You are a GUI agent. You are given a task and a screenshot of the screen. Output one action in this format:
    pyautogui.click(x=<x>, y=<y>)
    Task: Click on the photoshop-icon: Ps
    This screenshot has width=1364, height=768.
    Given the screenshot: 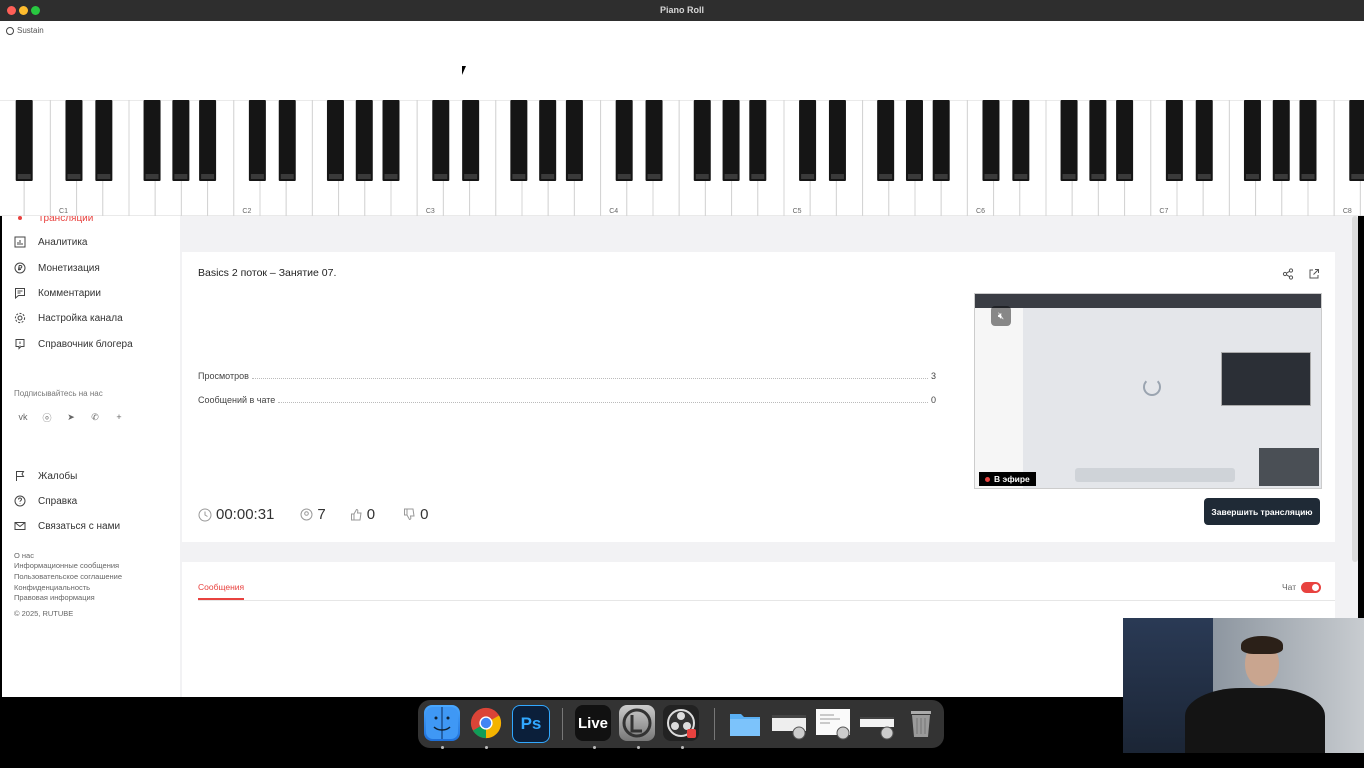 What is the action you would take?
    pyautogui.click(x=531, y=724)
    